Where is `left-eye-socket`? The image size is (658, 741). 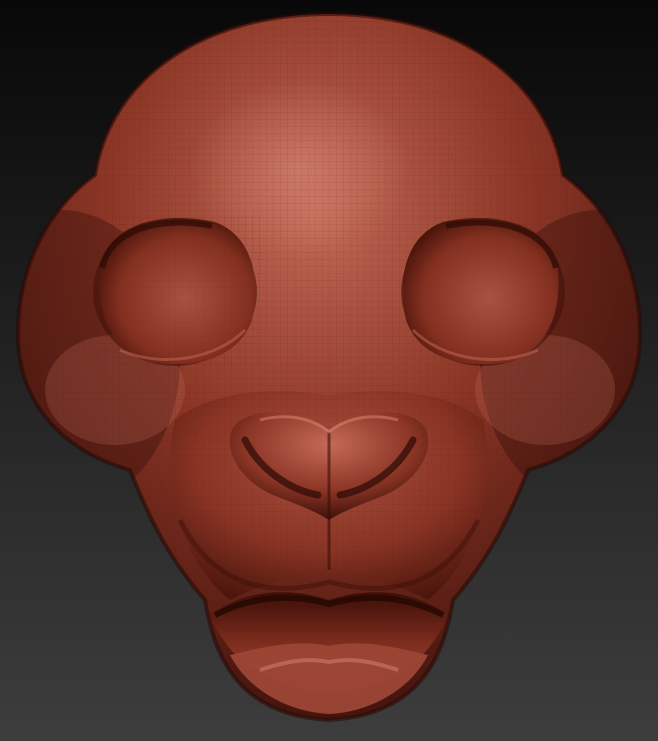
left-eye-socket is located at coordinates (177, 292).